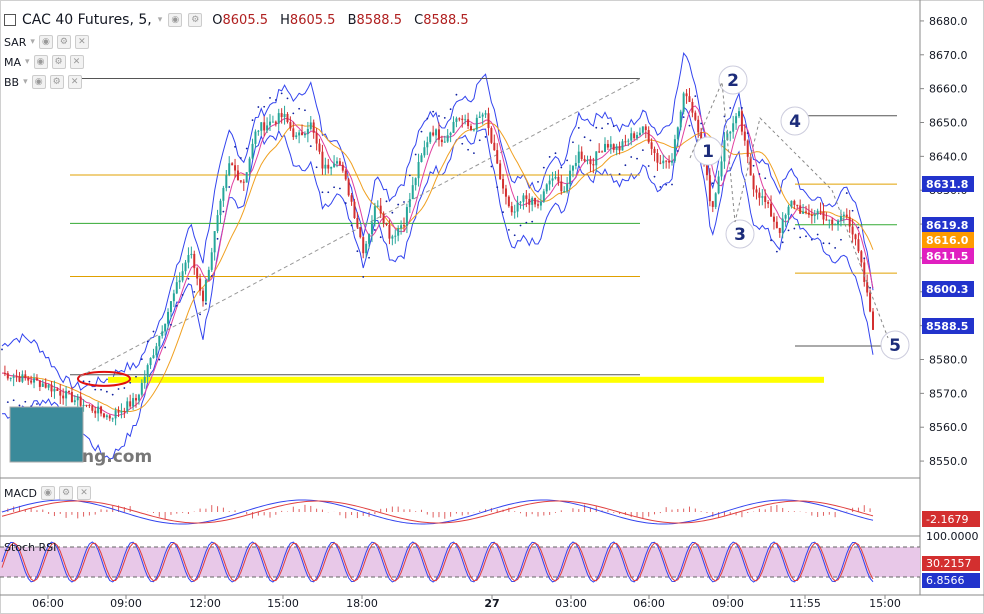  What do you see at coordinates (30, 547) in the screenshot?
I see `stoch-pane-label: Stoch RSI` at bounding box center [30, 547].